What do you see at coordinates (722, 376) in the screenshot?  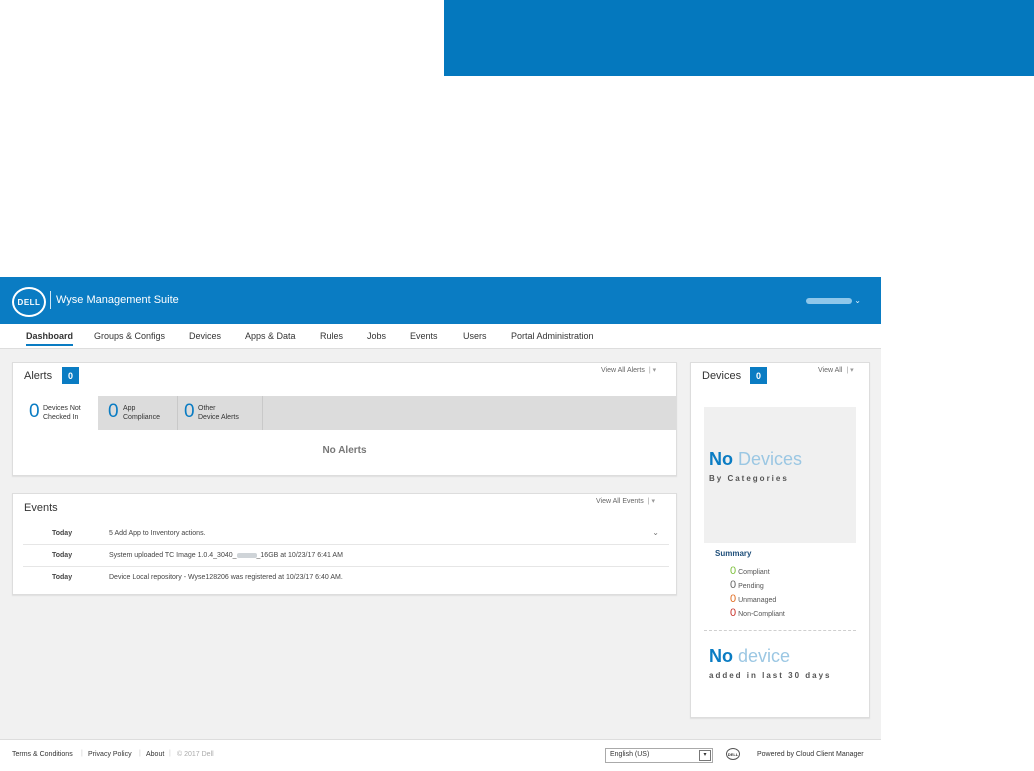 I see `devices-title: Devices` at bounding box center [722, 376].